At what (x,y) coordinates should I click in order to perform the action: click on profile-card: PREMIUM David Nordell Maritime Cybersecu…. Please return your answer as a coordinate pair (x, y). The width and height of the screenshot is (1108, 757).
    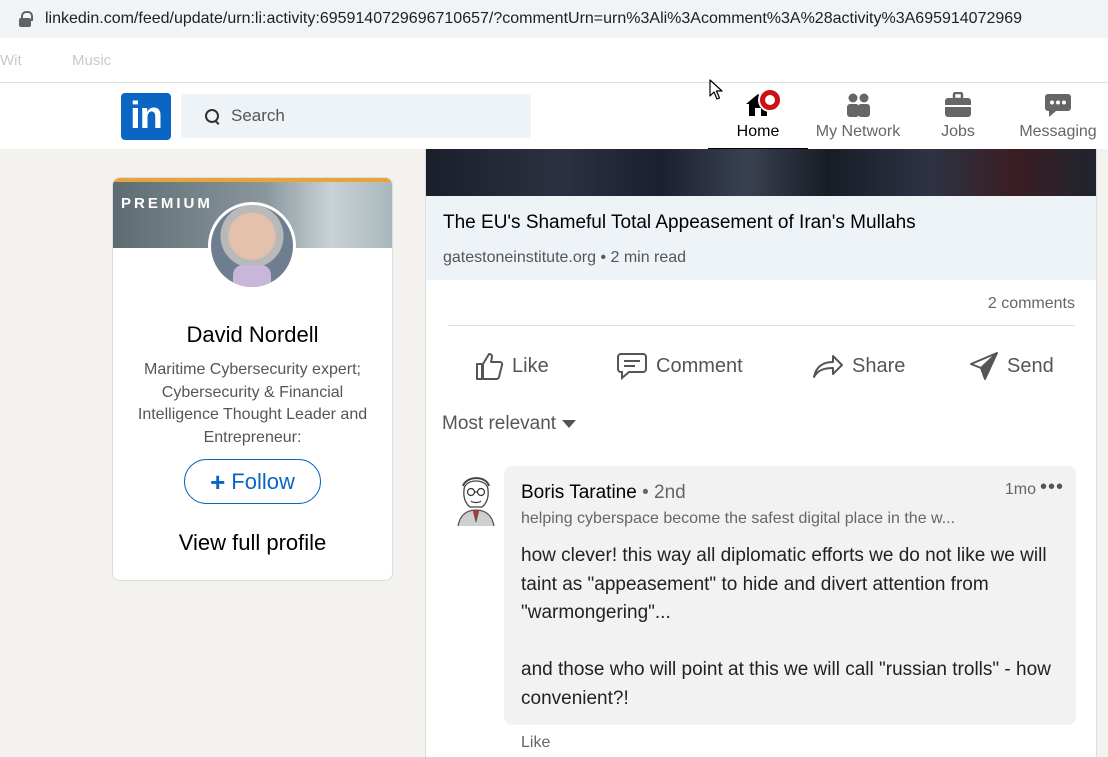
    Looking at the image, I should click on (252, 379).